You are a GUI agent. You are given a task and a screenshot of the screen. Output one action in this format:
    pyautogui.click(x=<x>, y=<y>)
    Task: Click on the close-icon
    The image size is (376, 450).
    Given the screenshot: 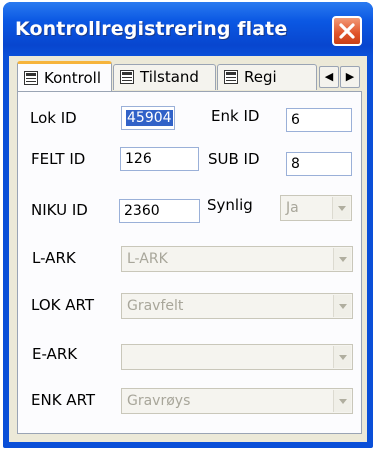 What is the action you would take?
    pyautogui.click(x=347, y=31)
    